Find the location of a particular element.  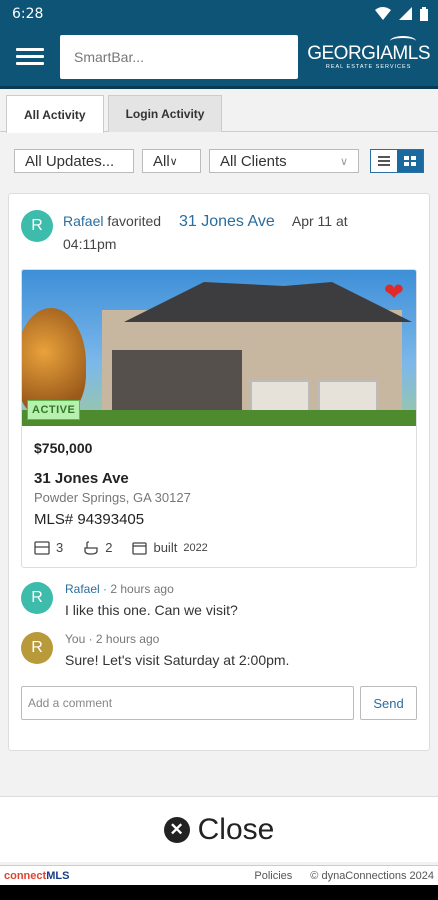

comment-author: You is located at coordinates (75, 639).